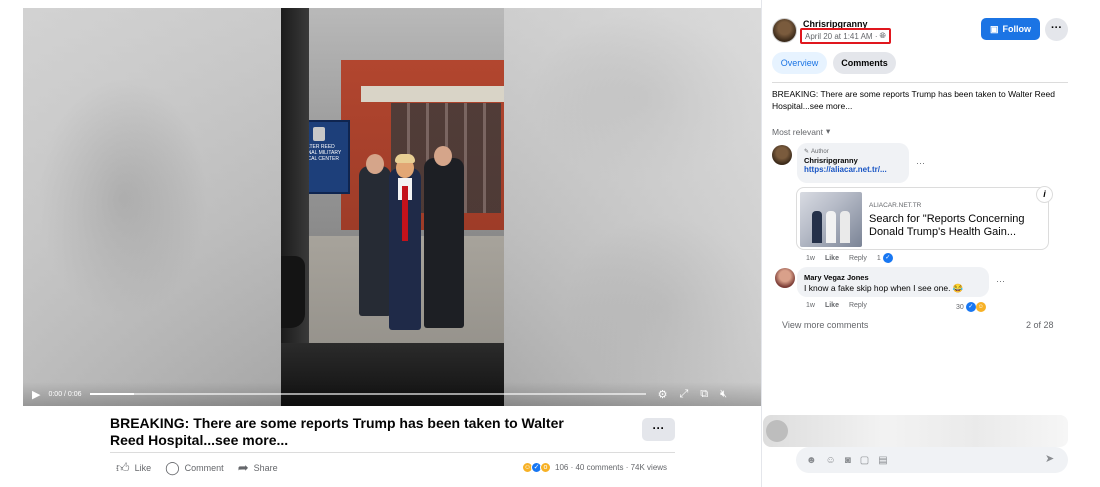 The width and height of the screenshot is (1100, 487). I want to click on camera-icon: ◙, so click(848, 460).